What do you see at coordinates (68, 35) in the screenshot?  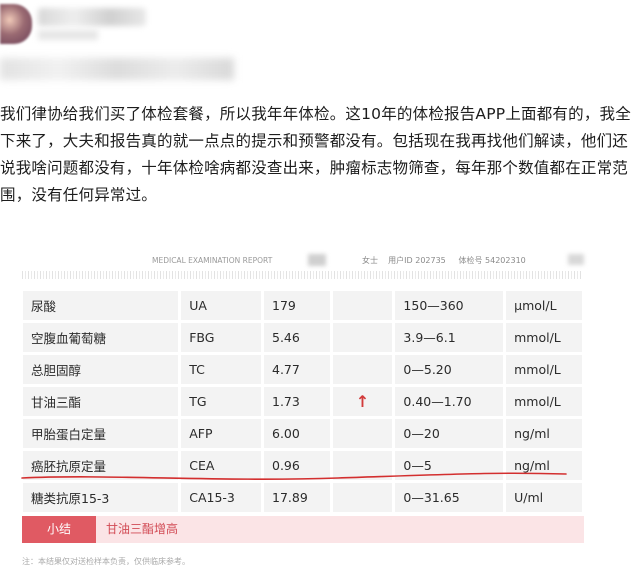 I see `blurred-user-meta` at bounding box center [68, 35].